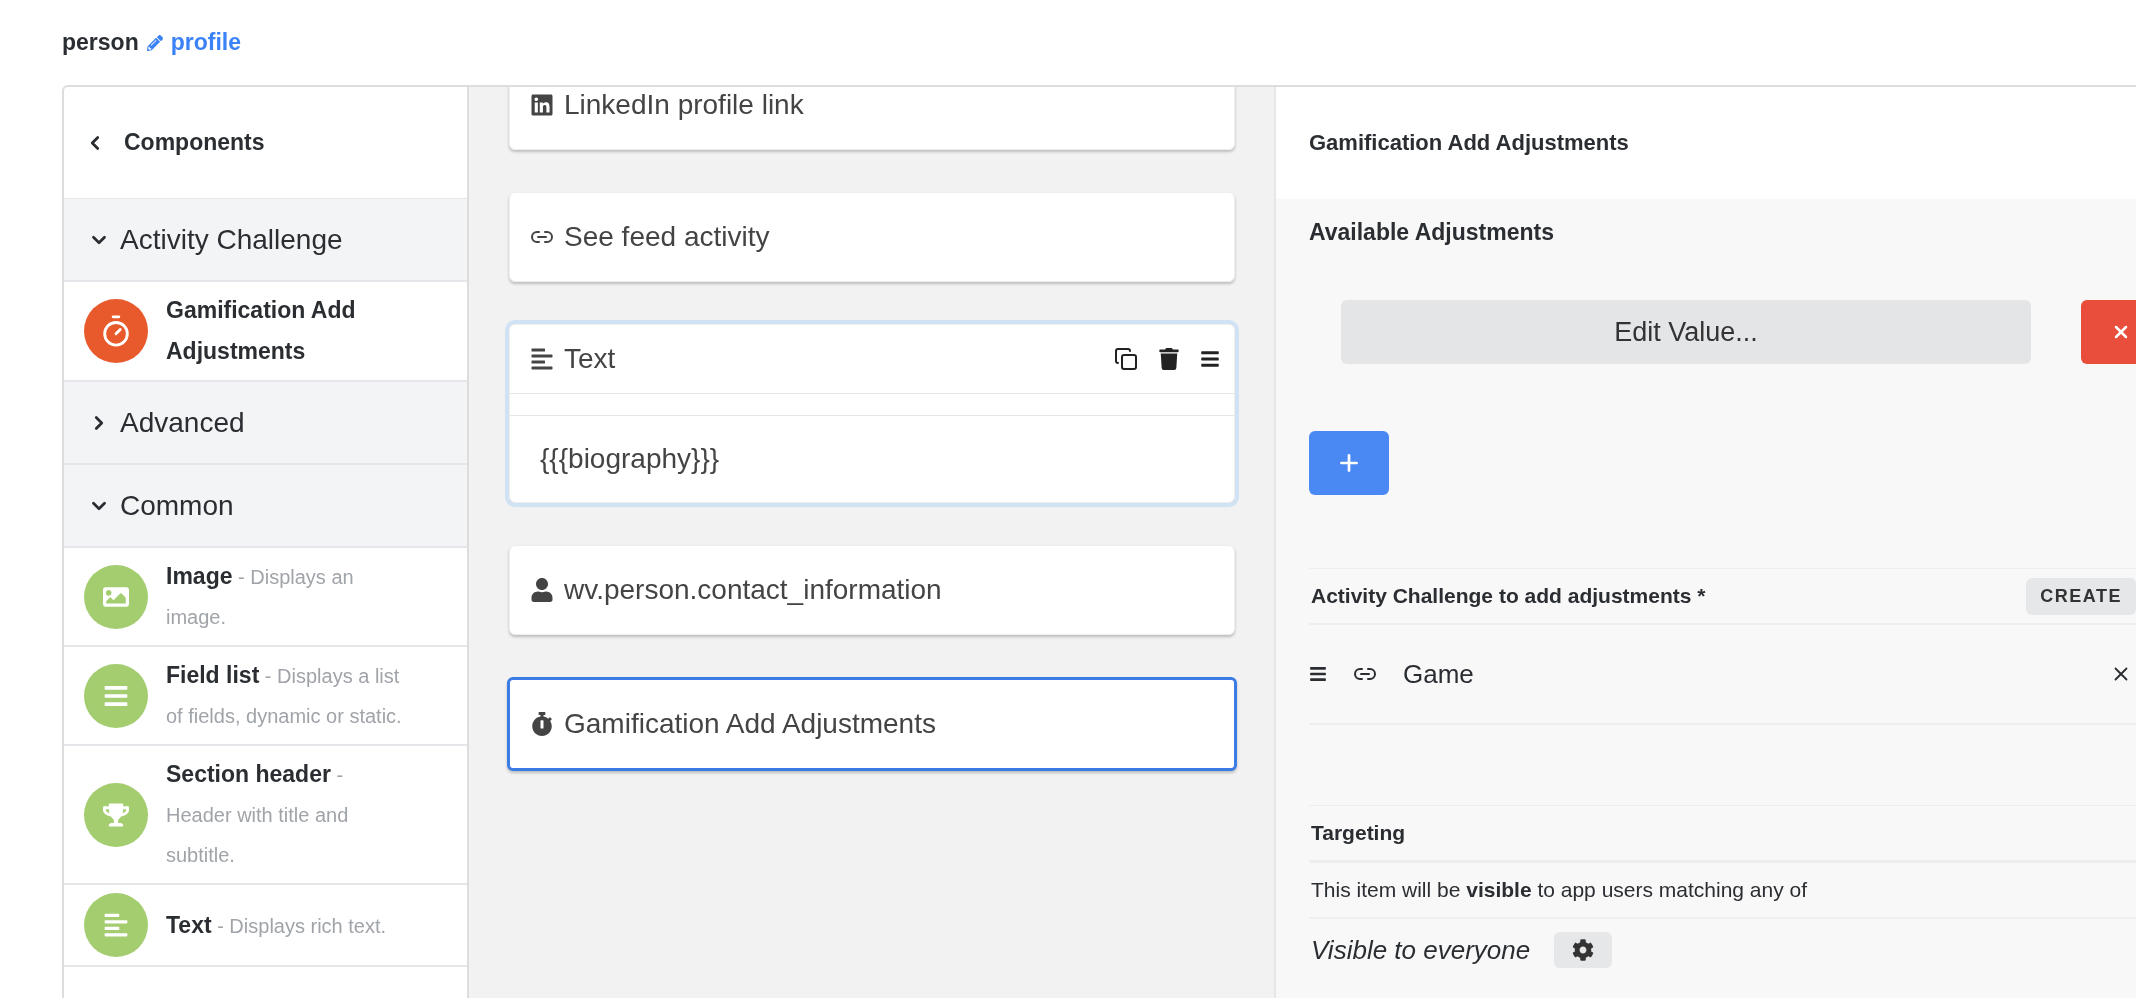 The height and width of the screenshot is (998, 2136). I want to click on component-description: Gamification Add Adjustments, so click(261, 331).